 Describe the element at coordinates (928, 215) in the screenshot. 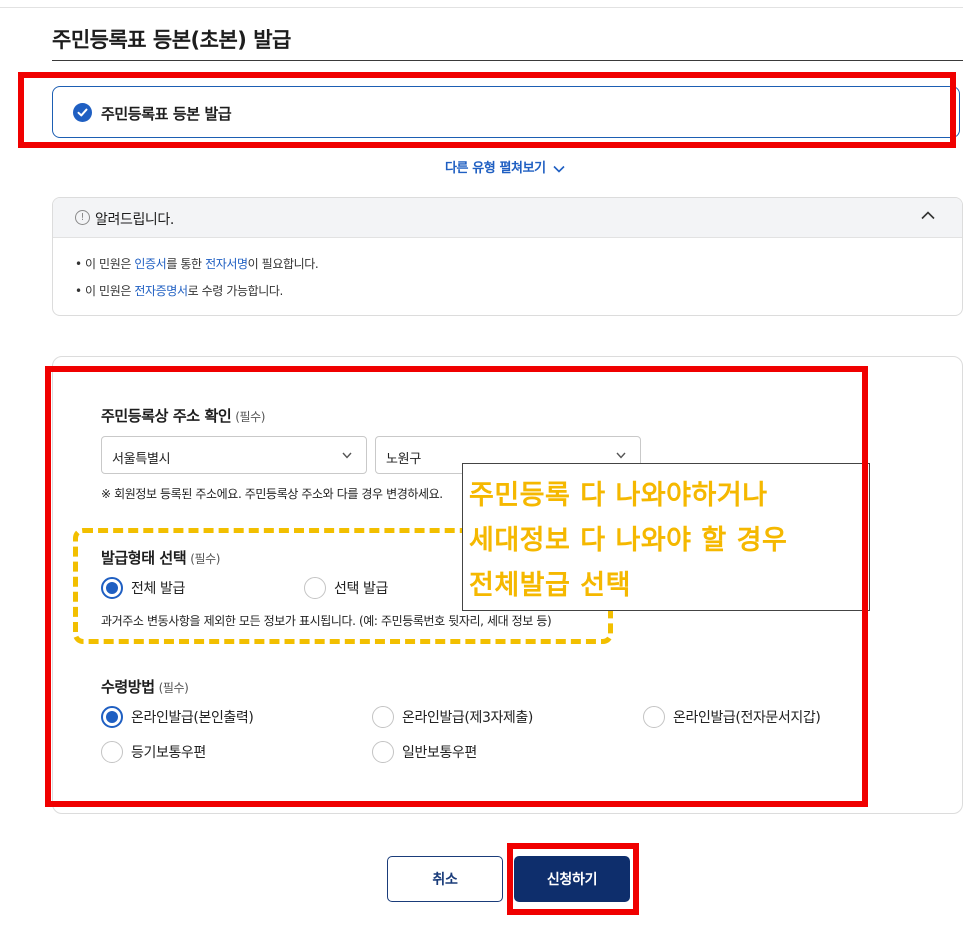

I see `chevron-up-icon` at that location.